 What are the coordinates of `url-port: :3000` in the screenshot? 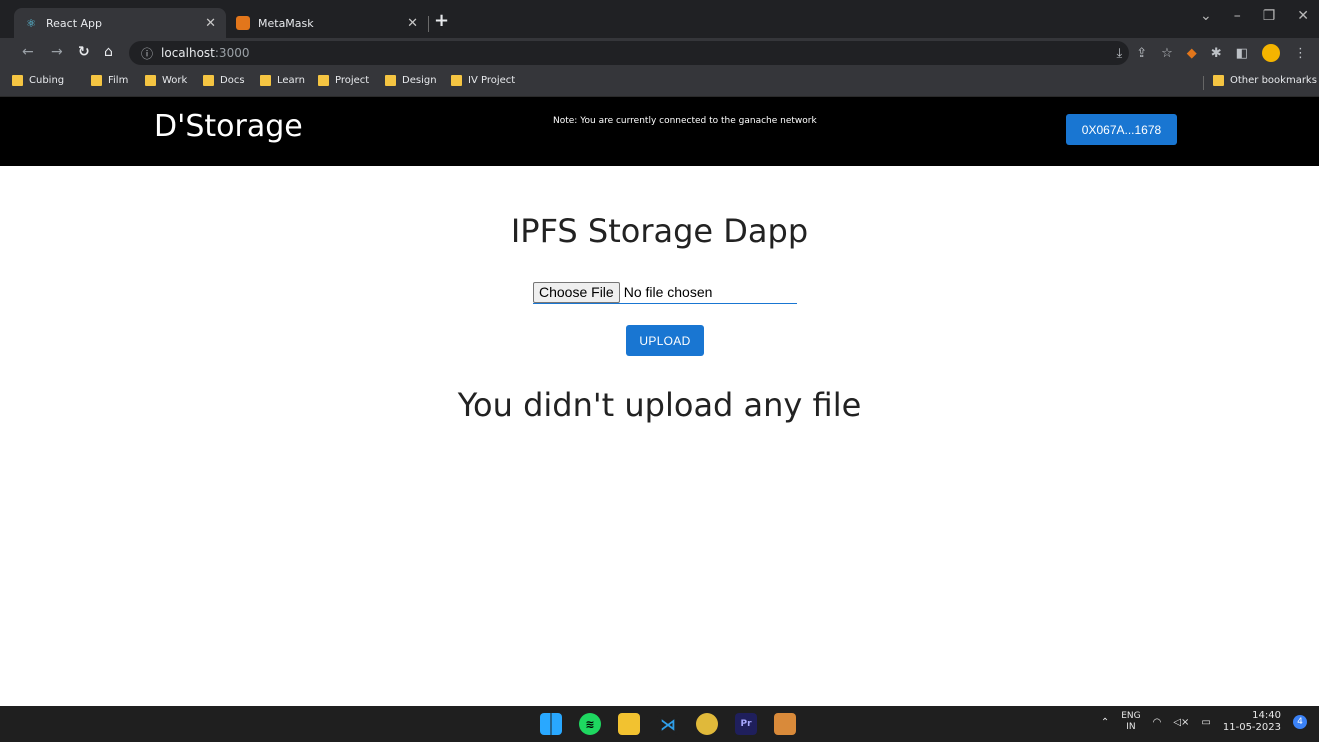 It's located at (232, 53).